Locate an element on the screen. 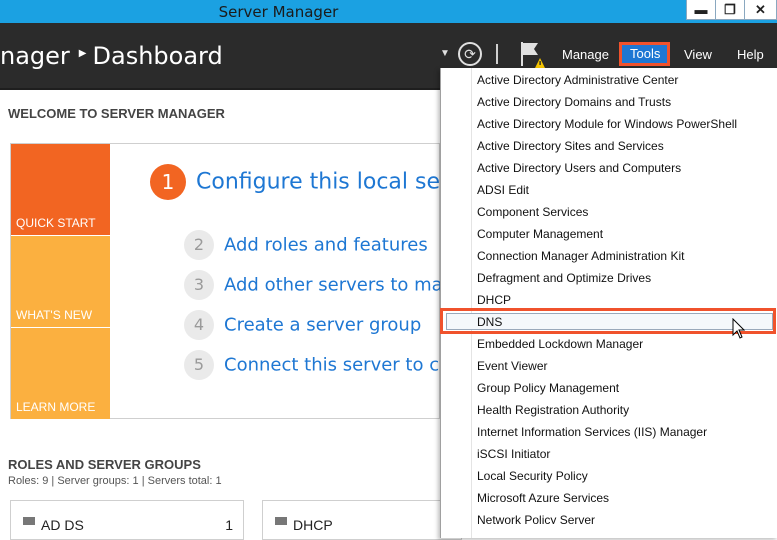 The width and height of the screenshot is (777, 540). tile-learn-more: LEARN MORE is located at coordinates (60, 373).